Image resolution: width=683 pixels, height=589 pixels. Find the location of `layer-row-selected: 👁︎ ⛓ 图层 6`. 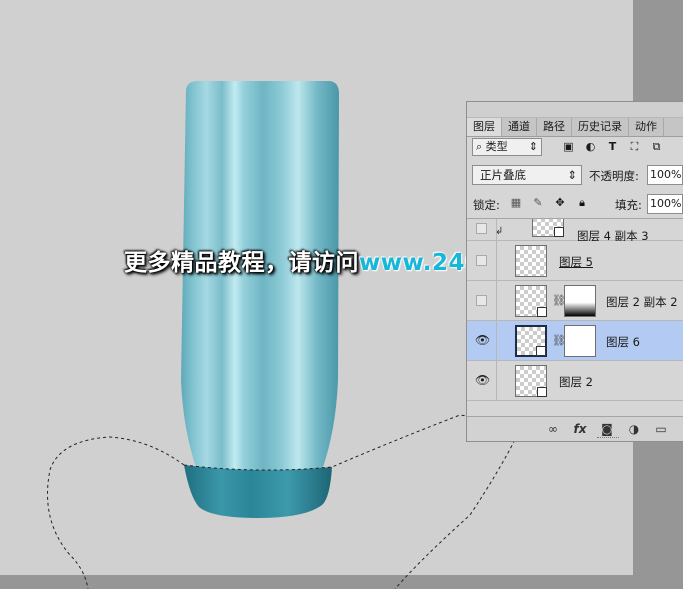

layer-row-selected: 👁︎ ⛓ 图层 6 is located at coordinates (575, 341).